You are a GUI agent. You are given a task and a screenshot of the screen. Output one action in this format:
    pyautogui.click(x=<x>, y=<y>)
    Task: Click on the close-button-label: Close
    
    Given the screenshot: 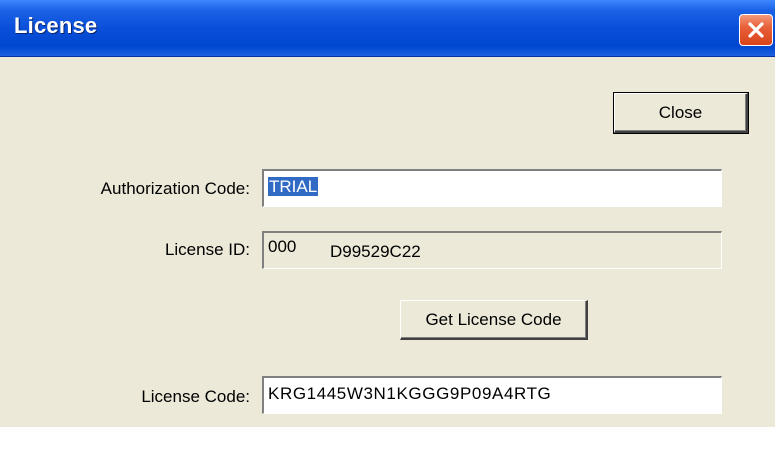 What is the action you would take?
    pyautogui.click(x=680, y=112)
    